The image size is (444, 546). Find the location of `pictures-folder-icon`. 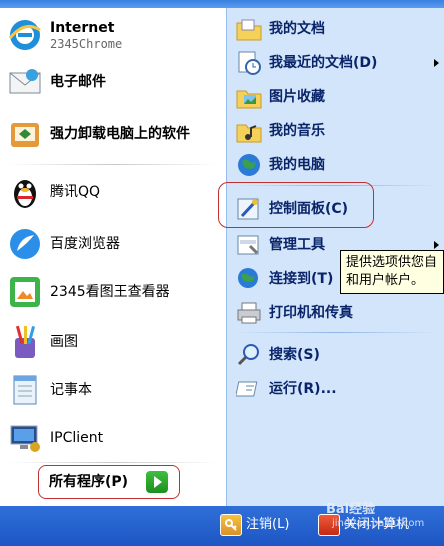

pictures-folder-icon is located at coordinates (249, 97).